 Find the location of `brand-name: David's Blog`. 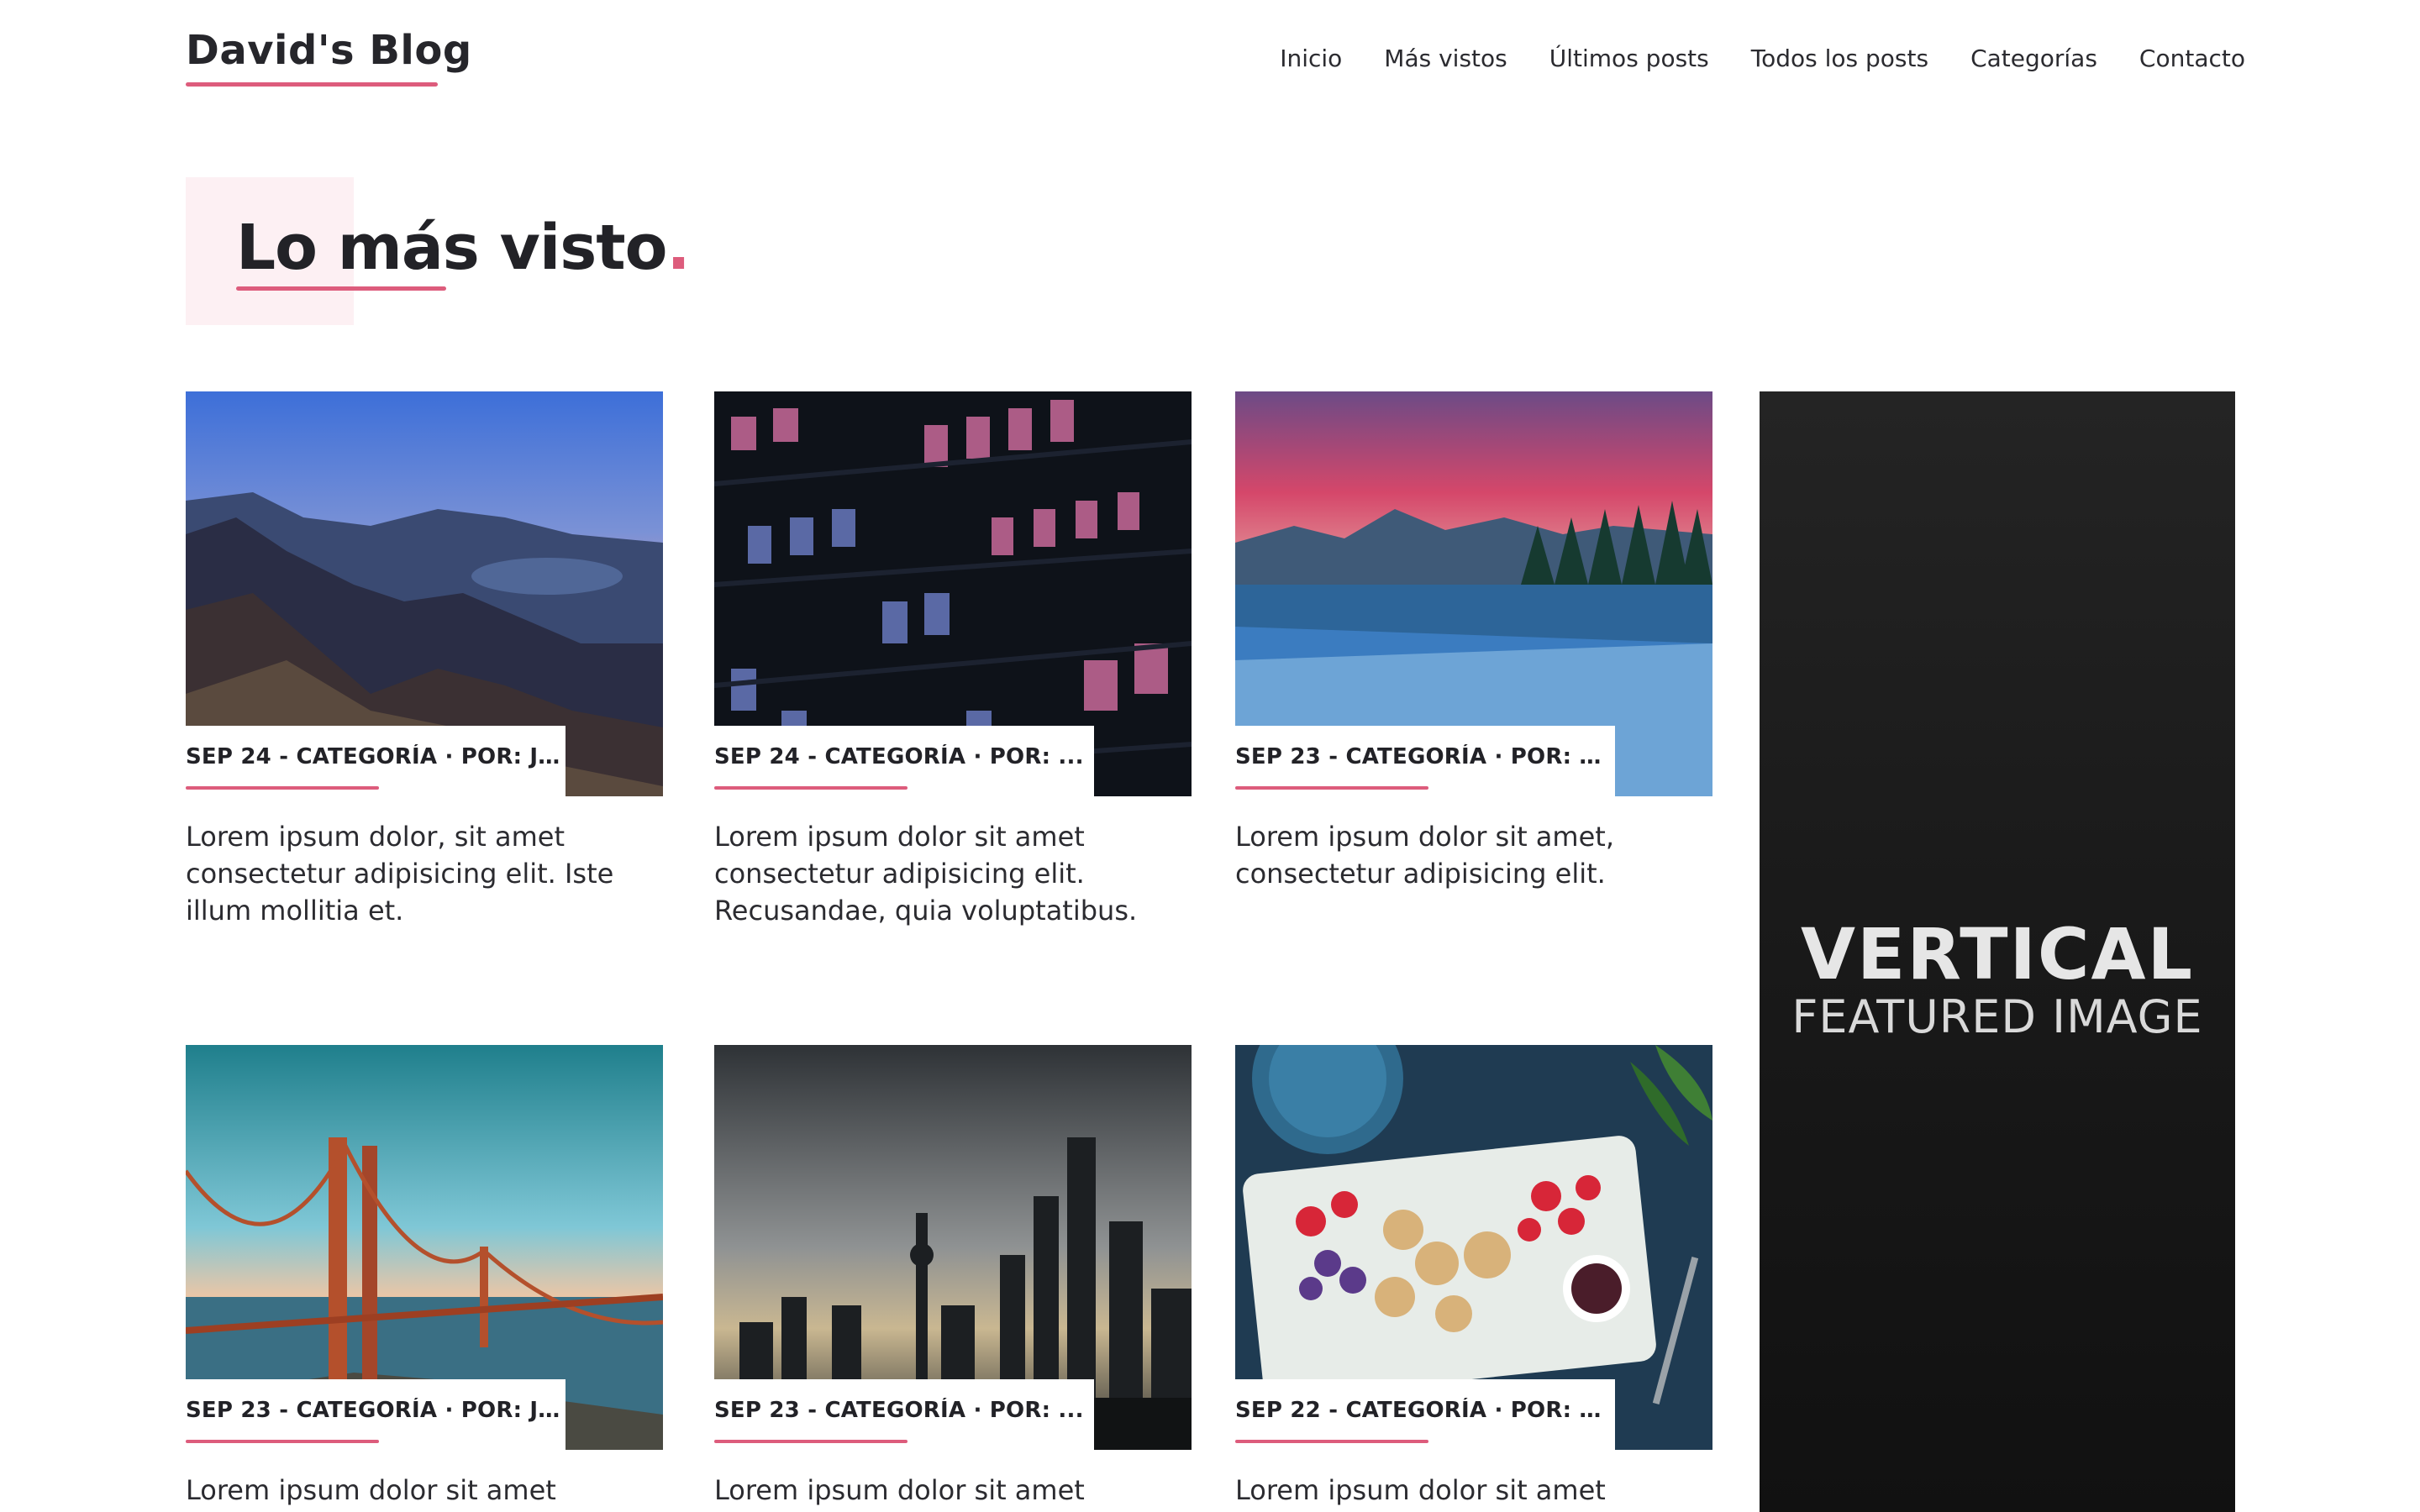

brand-name: David's Blog is located at coordinates (329, 50).